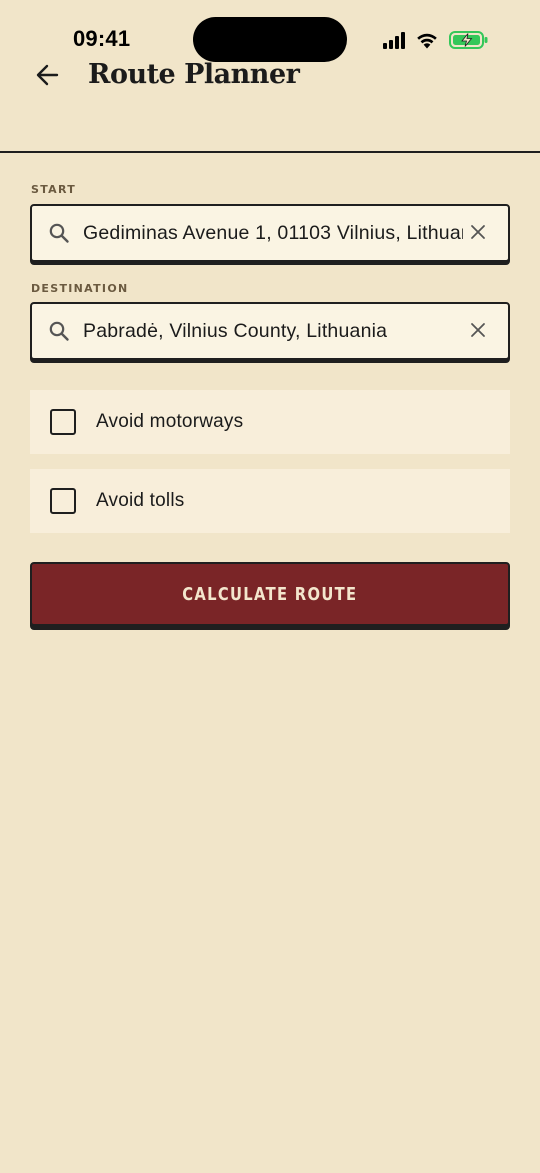 The image size is (540, 1173). Describe the element at coordinates (140, 500) in the screenshot. I see `avoid-tolls-label: Avoid tolls` at that location.